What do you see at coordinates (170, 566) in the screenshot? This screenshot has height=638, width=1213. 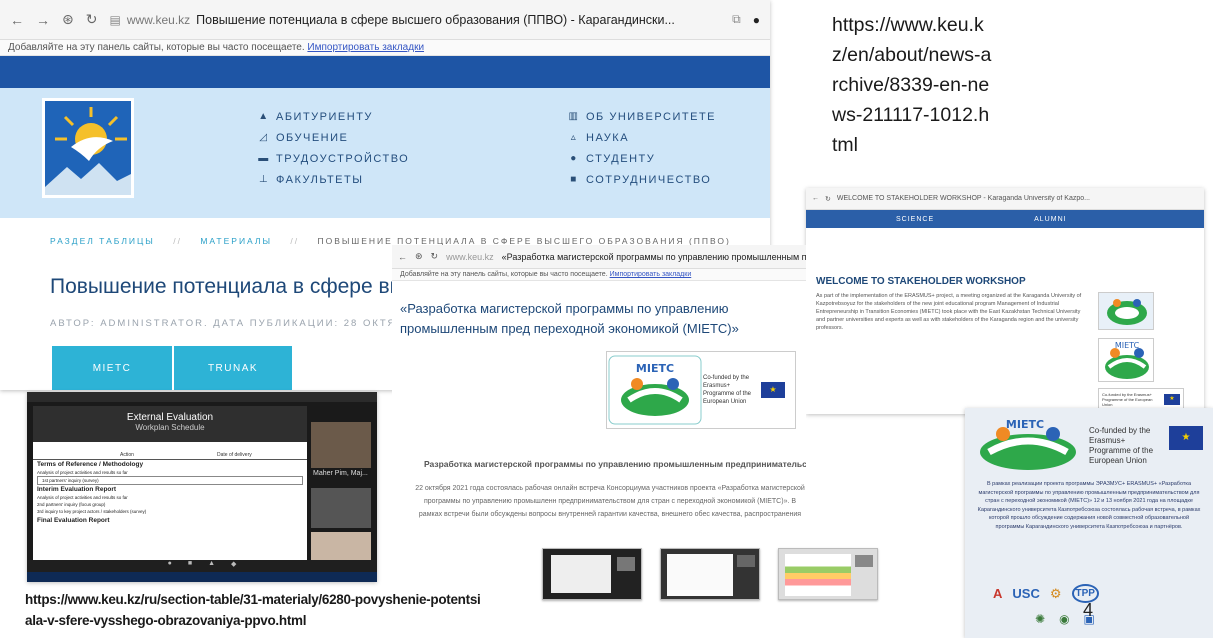 I see `mic-icon: ●` at bounding box center [170, 566].